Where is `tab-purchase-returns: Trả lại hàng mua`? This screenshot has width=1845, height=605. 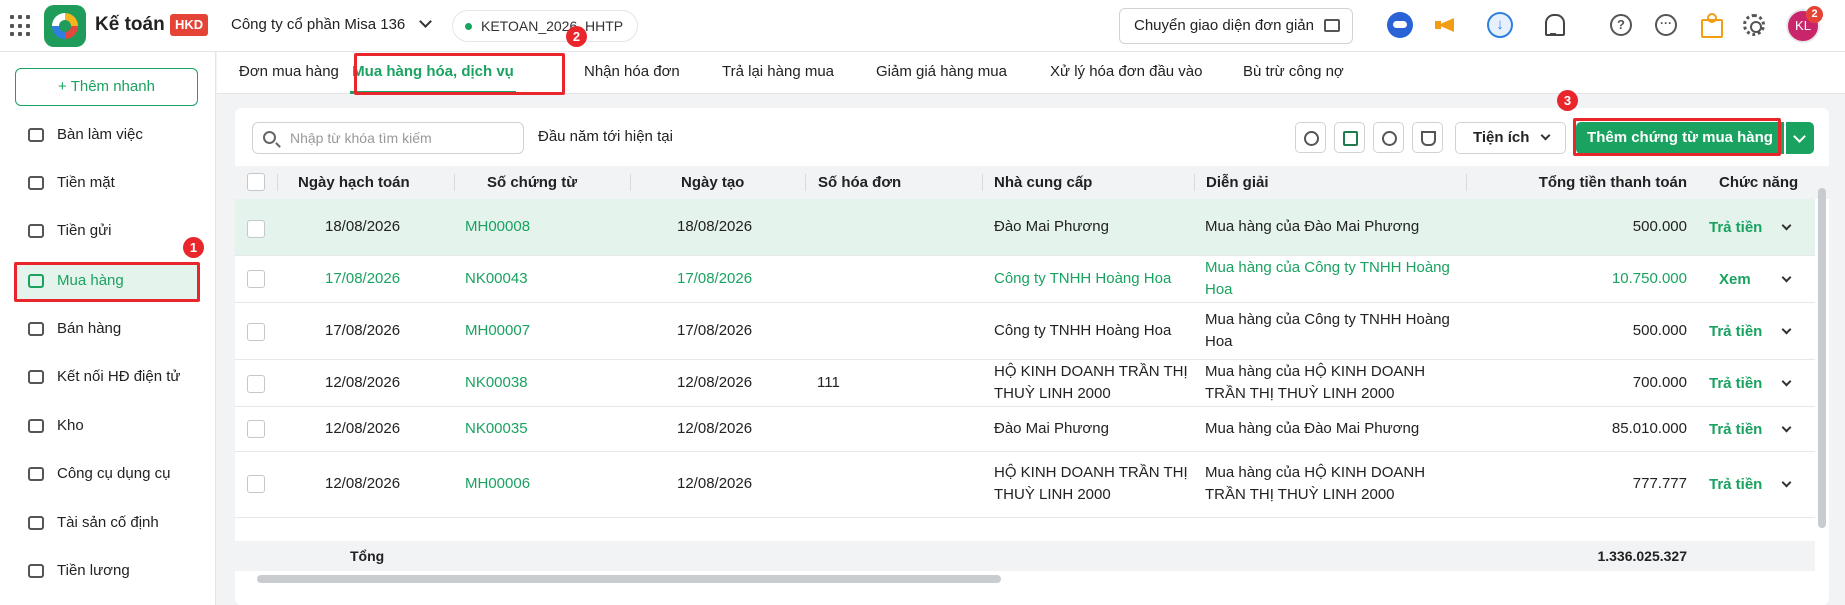 tab-purchase-returns: Trả lại hàng mua is located at coordinates (778, 73).